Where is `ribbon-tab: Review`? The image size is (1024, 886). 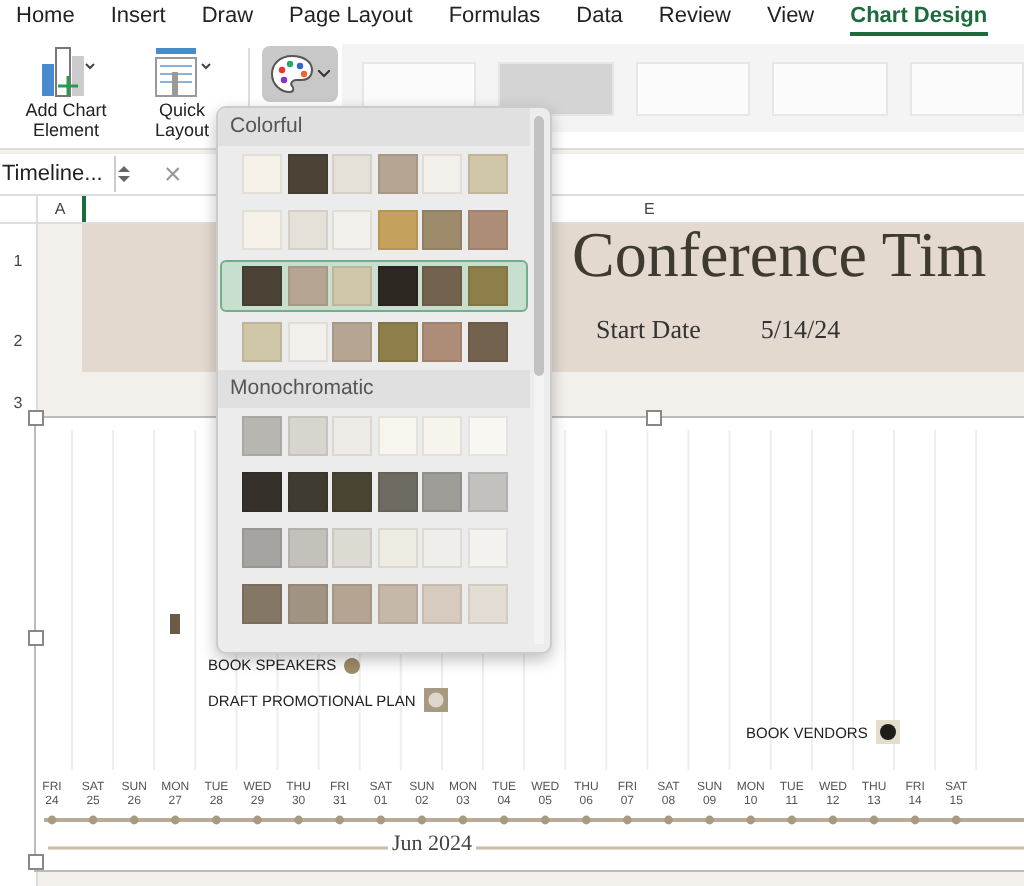
ribbon-tab: Review is located at coordinates (694, 18).